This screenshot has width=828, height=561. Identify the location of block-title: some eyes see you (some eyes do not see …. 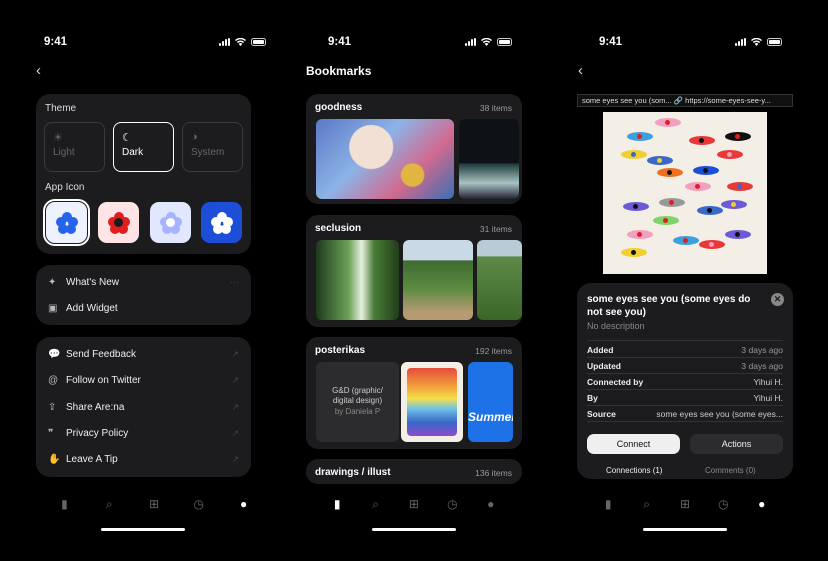
(669, 306).